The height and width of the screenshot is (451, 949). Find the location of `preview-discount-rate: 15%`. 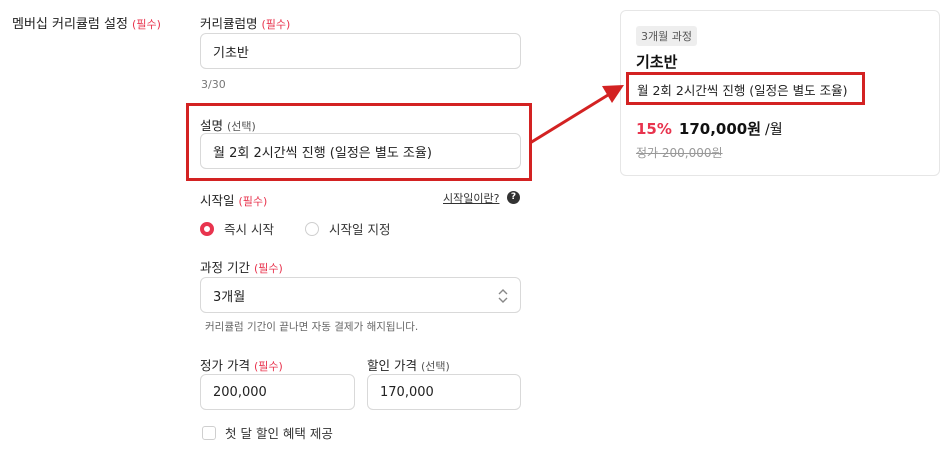

preview-discount-rate: 15% is located at coordinates (654, 129).